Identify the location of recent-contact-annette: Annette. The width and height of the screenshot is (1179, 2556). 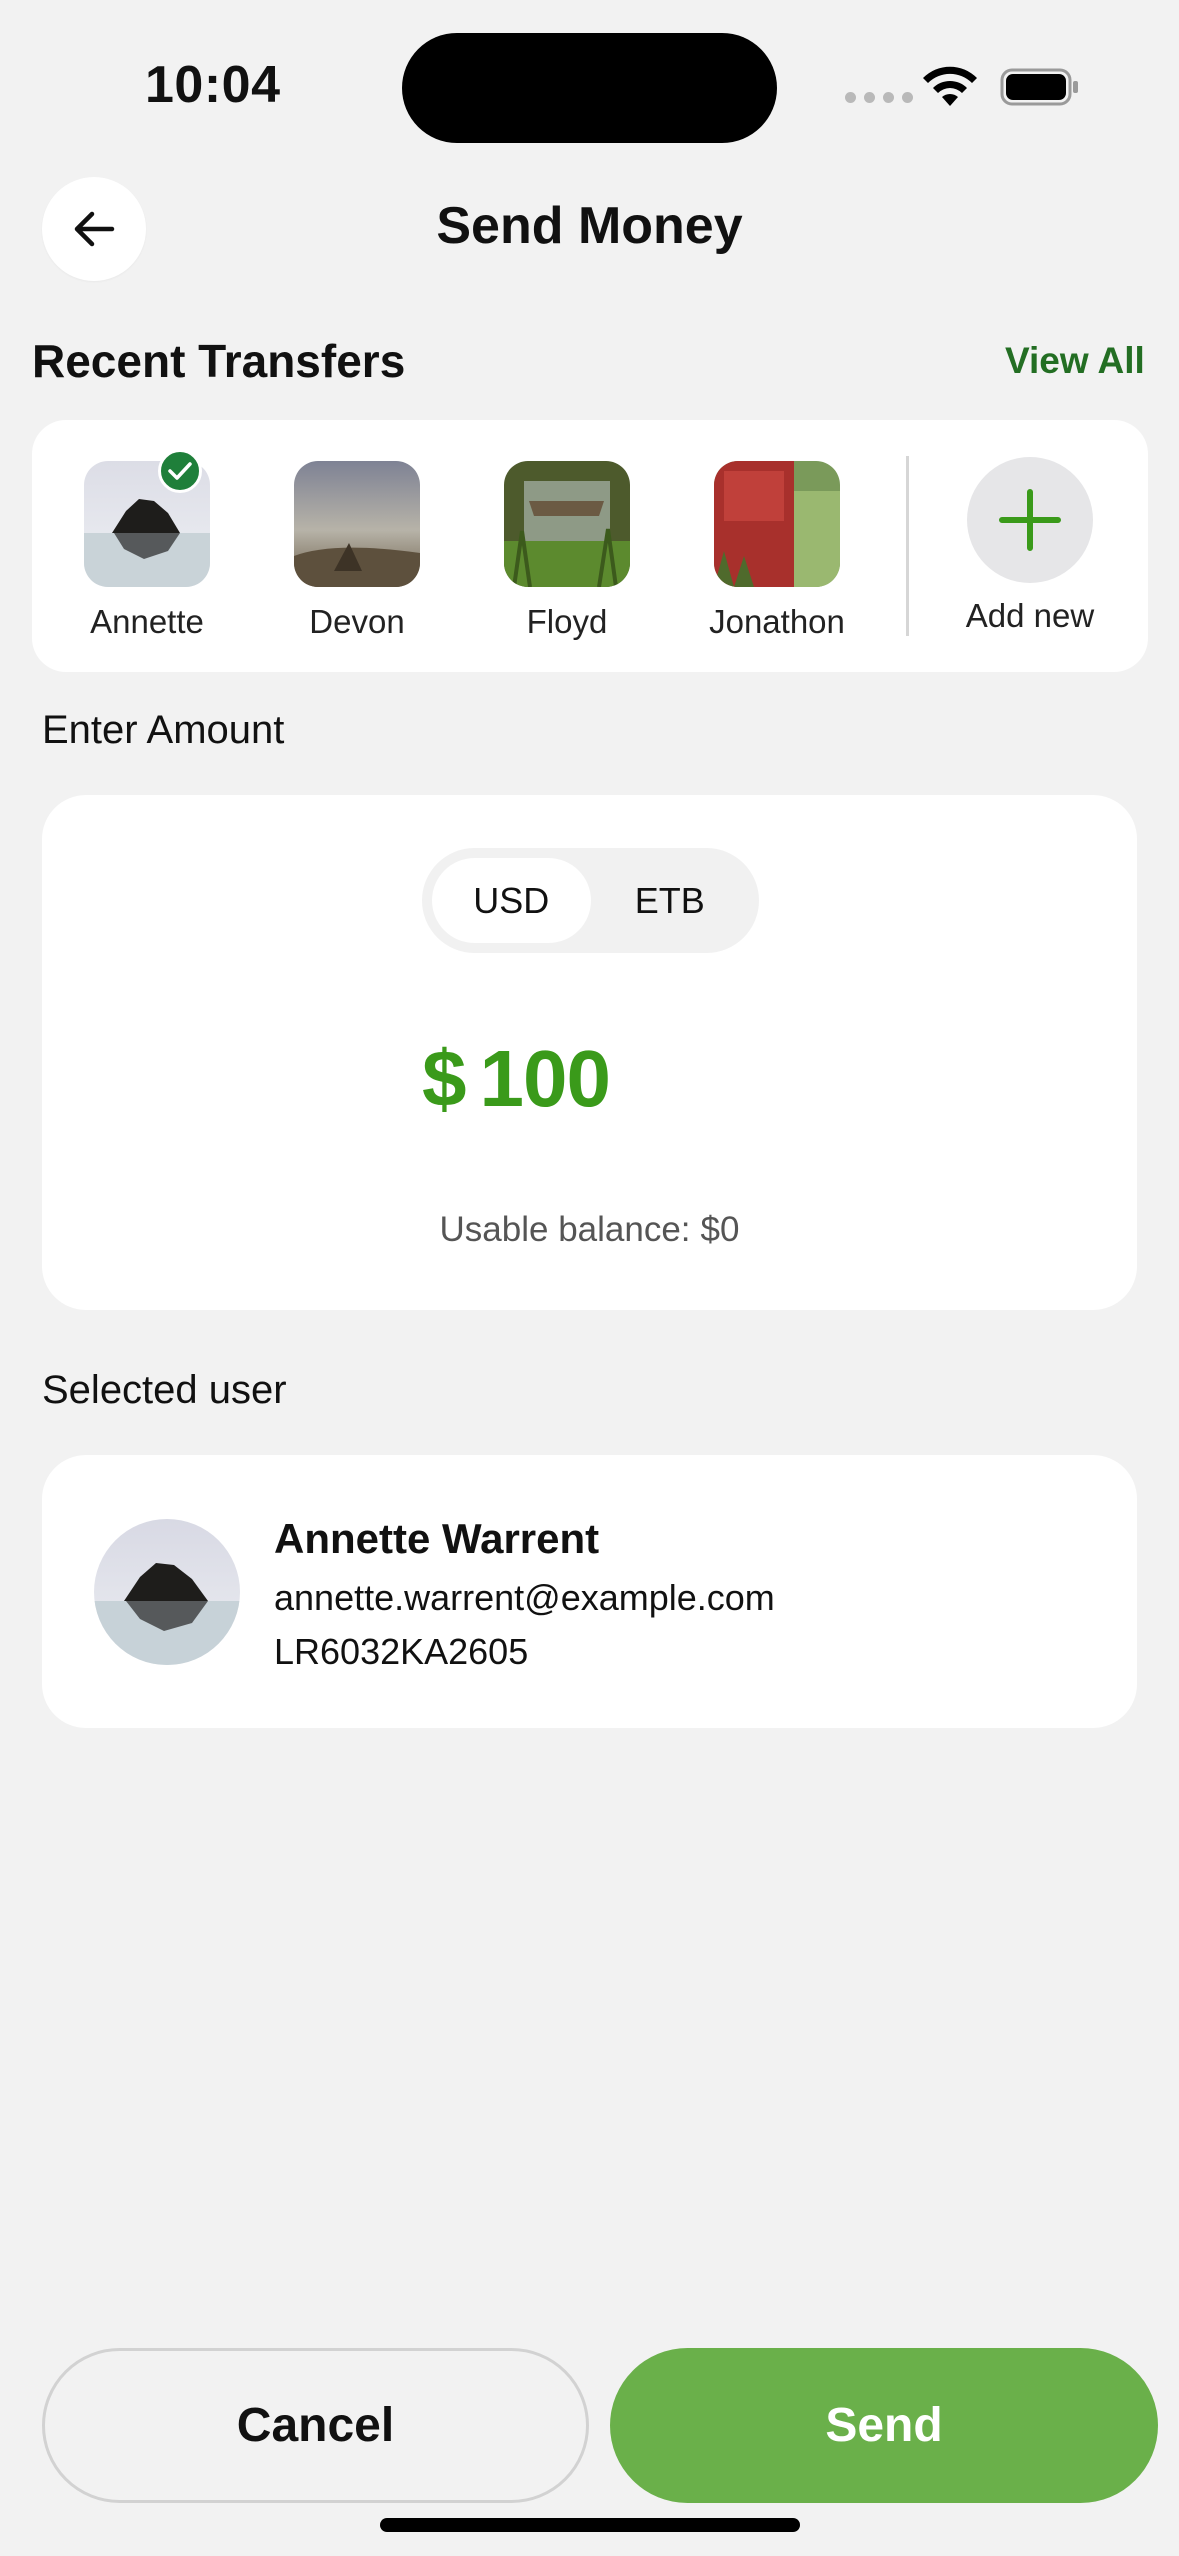
(147, 545).